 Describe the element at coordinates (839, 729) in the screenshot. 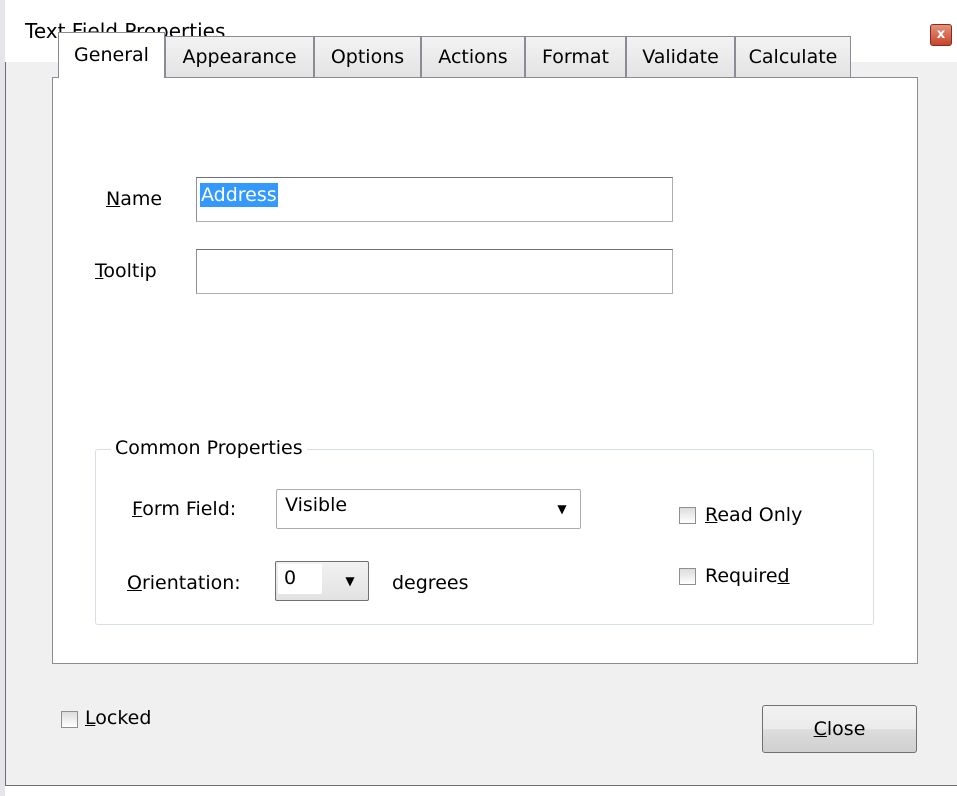

I see `close-button: Close` at that location.